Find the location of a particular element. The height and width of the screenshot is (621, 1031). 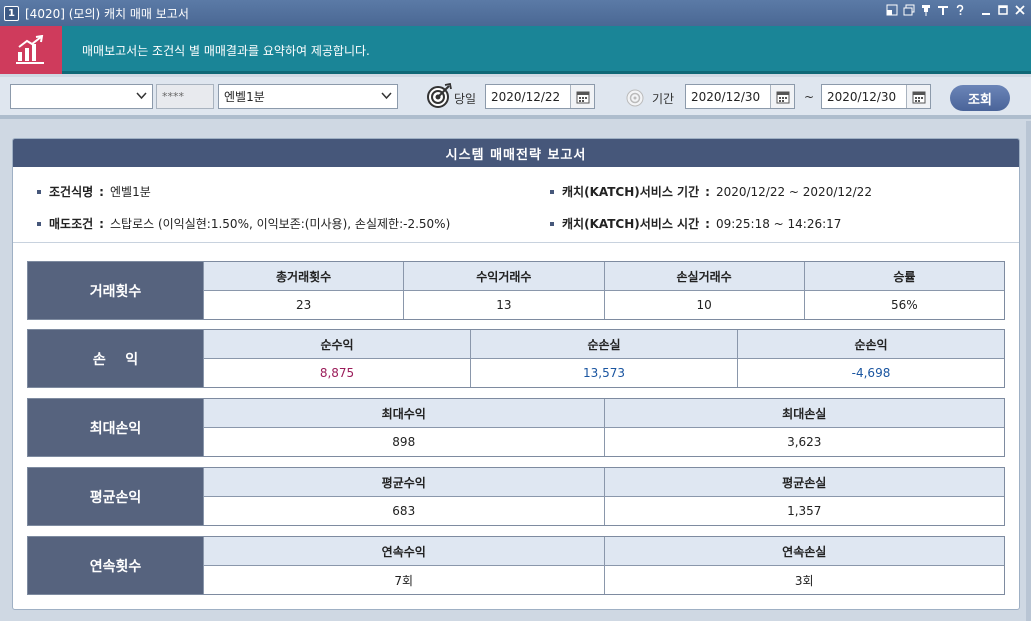

profit-loss-block: 손 익 순수익 8,875 순손실 13,573 순손익 -4,698 is located at coordinates (516, 358).